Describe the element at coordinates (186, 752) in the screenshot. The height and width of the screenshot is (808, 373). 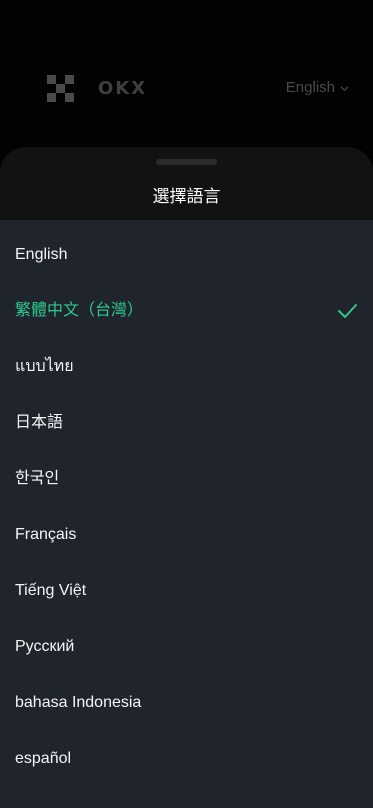
I see `language-option-spanish: español` at that location.